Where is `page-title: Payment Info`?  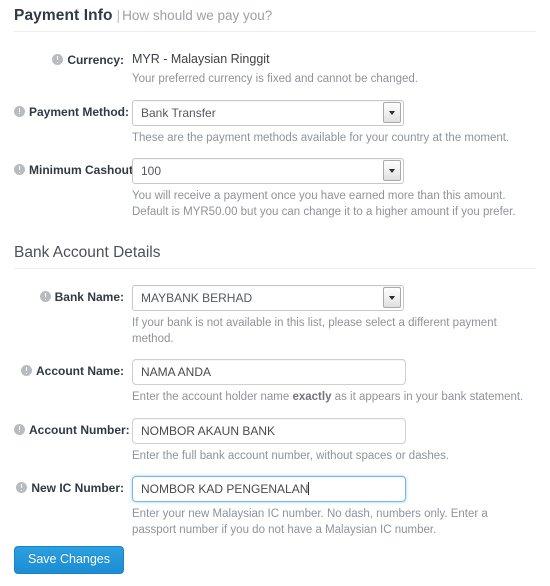
page-title: Payment Info is located at coordinates (63, 15).